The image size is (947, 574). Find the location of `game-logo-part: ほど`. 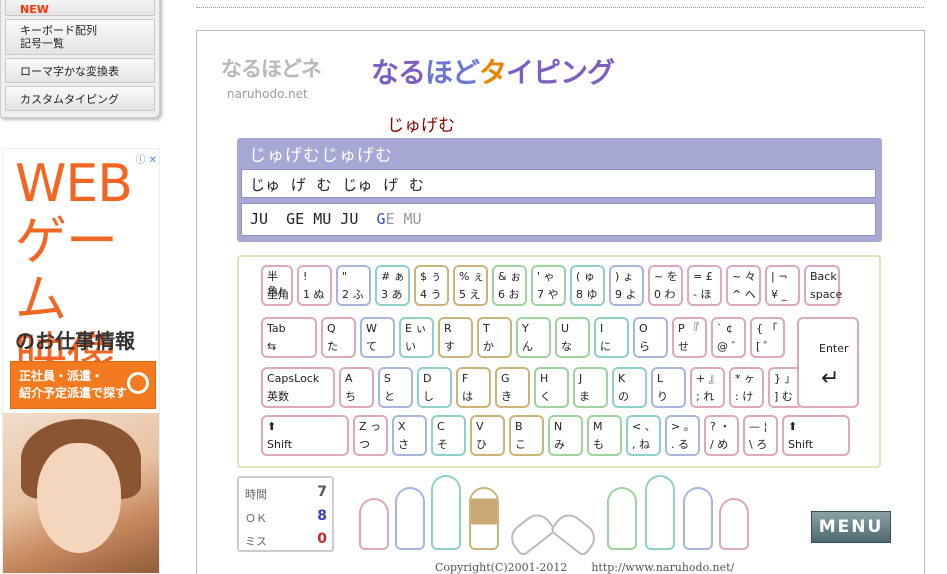

game-logo-part: ほど is located at coordinates (452, 72).